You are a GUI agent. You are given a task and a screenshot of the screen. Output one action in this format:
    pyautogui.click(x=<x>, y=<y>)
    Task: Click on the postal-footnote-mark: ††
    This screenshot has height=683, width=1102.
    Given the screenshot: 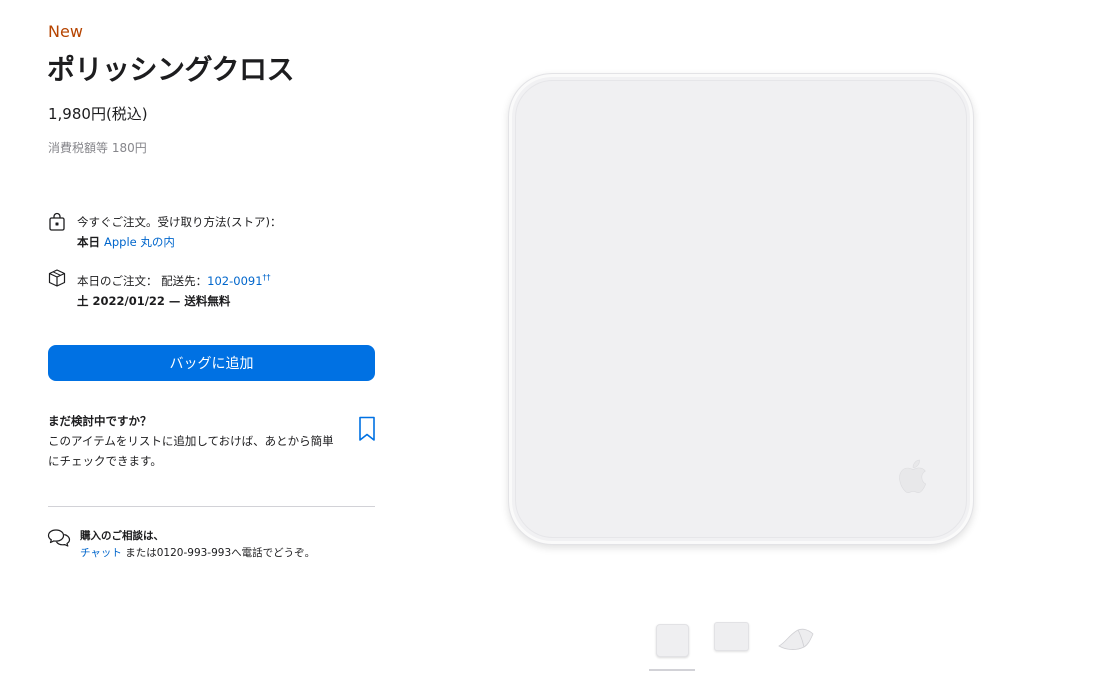 What is the action you would take?
    pyautogui.click(x=266, y=277)
    